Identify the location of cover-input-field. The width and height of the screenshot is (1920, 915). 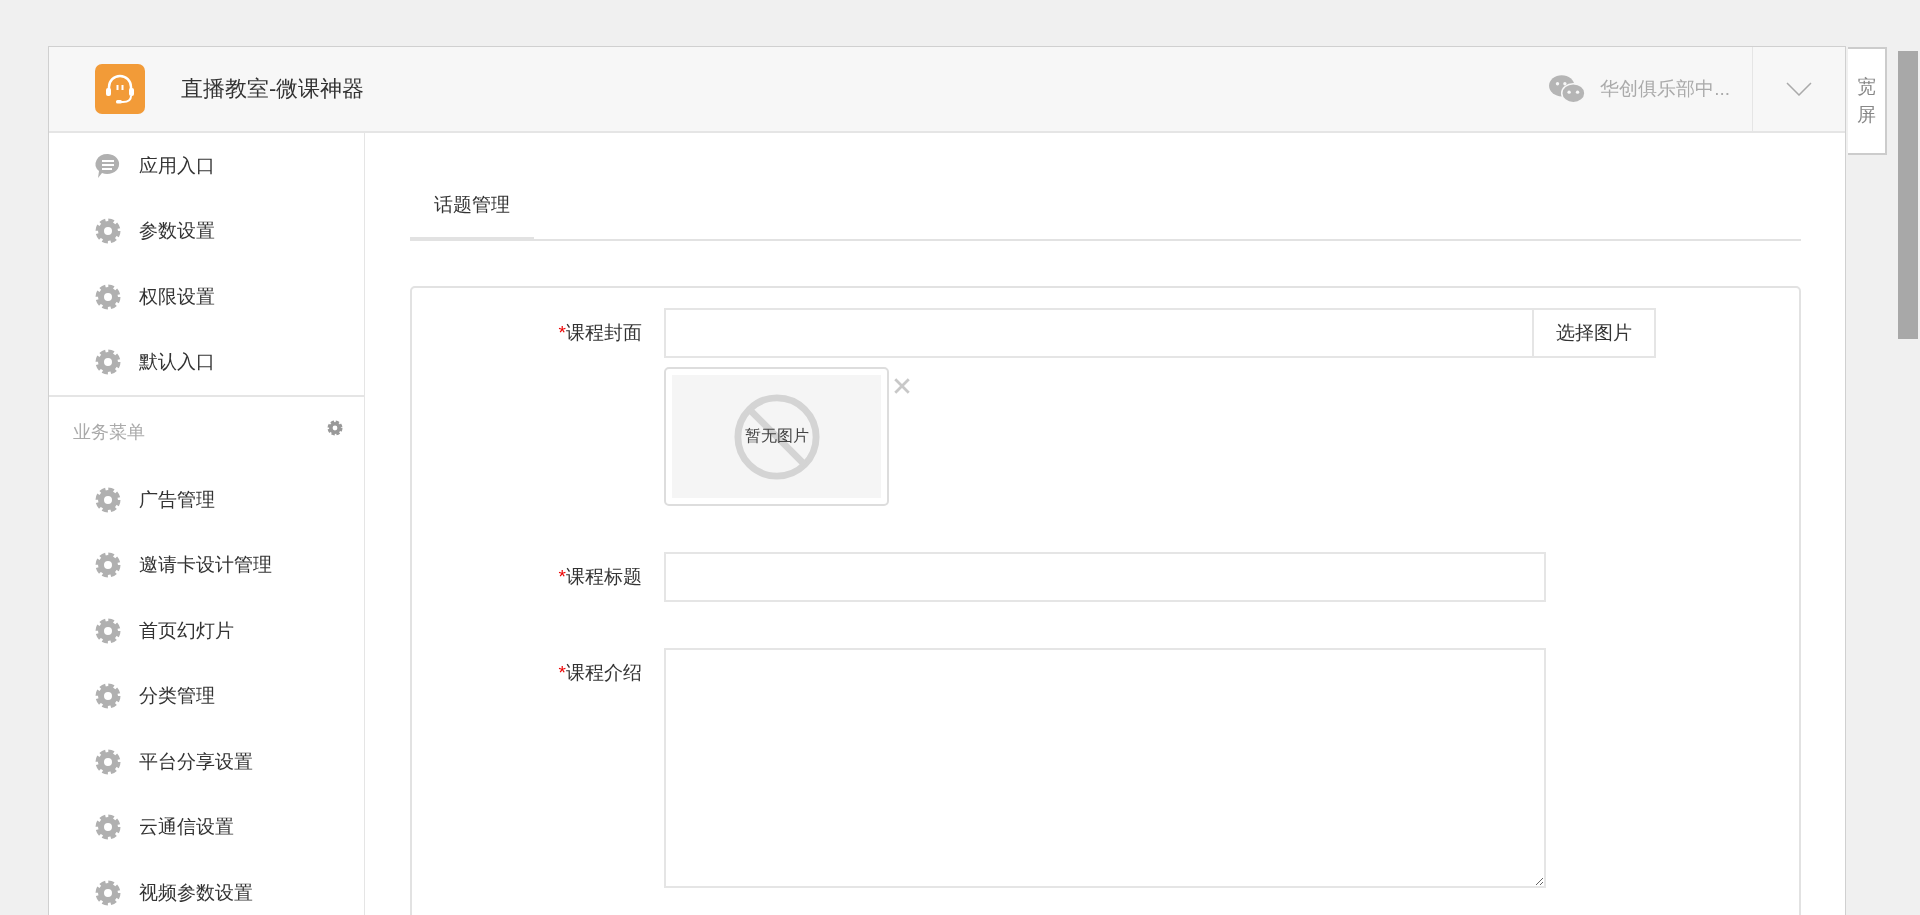
(1099, 333).